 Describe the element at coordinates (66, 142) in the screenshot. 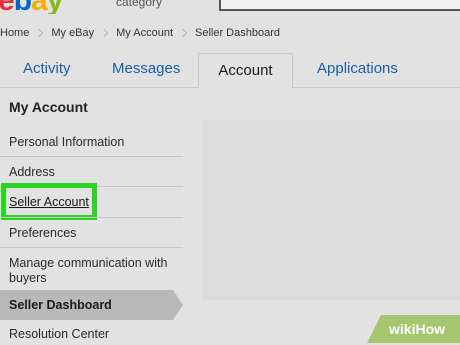

I see `sidebar-item-personal-information: Personal Information` at that location.